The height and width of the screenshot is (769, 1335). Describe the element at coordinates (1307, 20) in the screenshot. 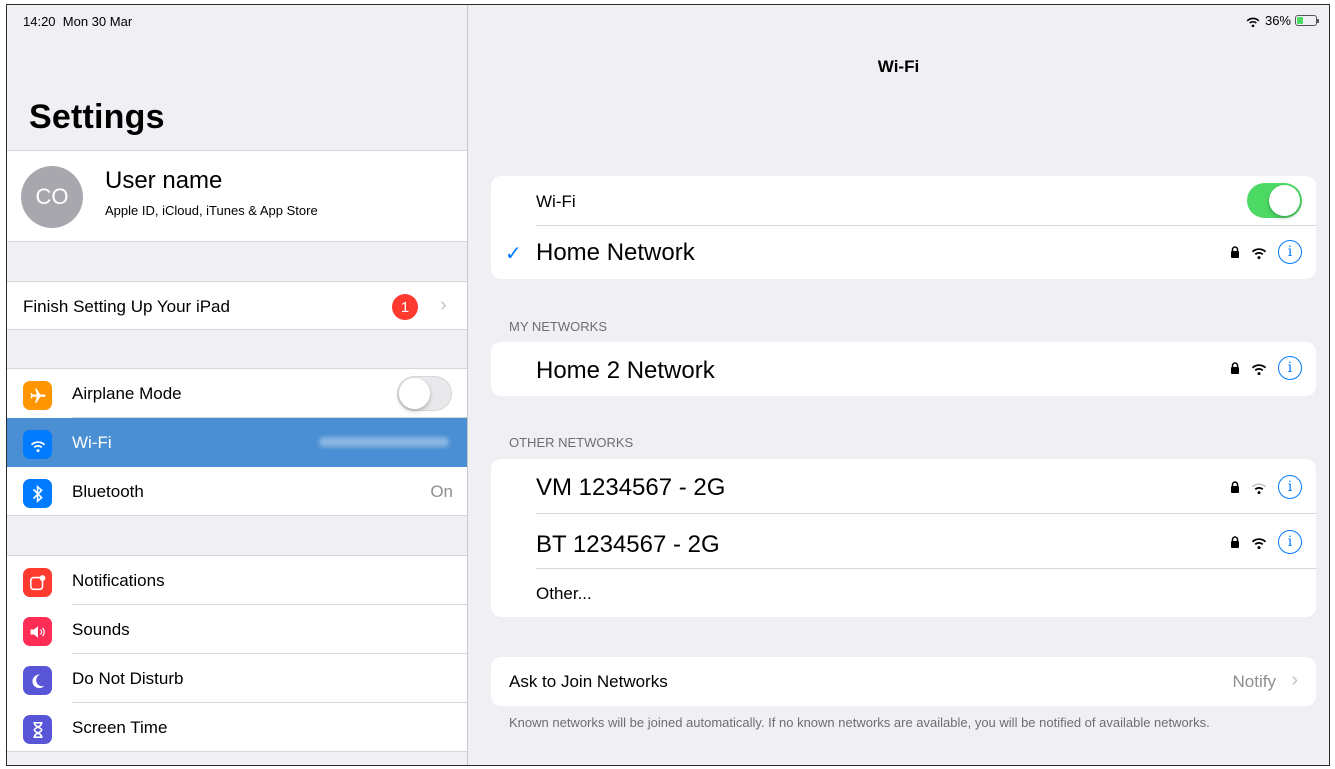

I see `battery-icon` at that location.